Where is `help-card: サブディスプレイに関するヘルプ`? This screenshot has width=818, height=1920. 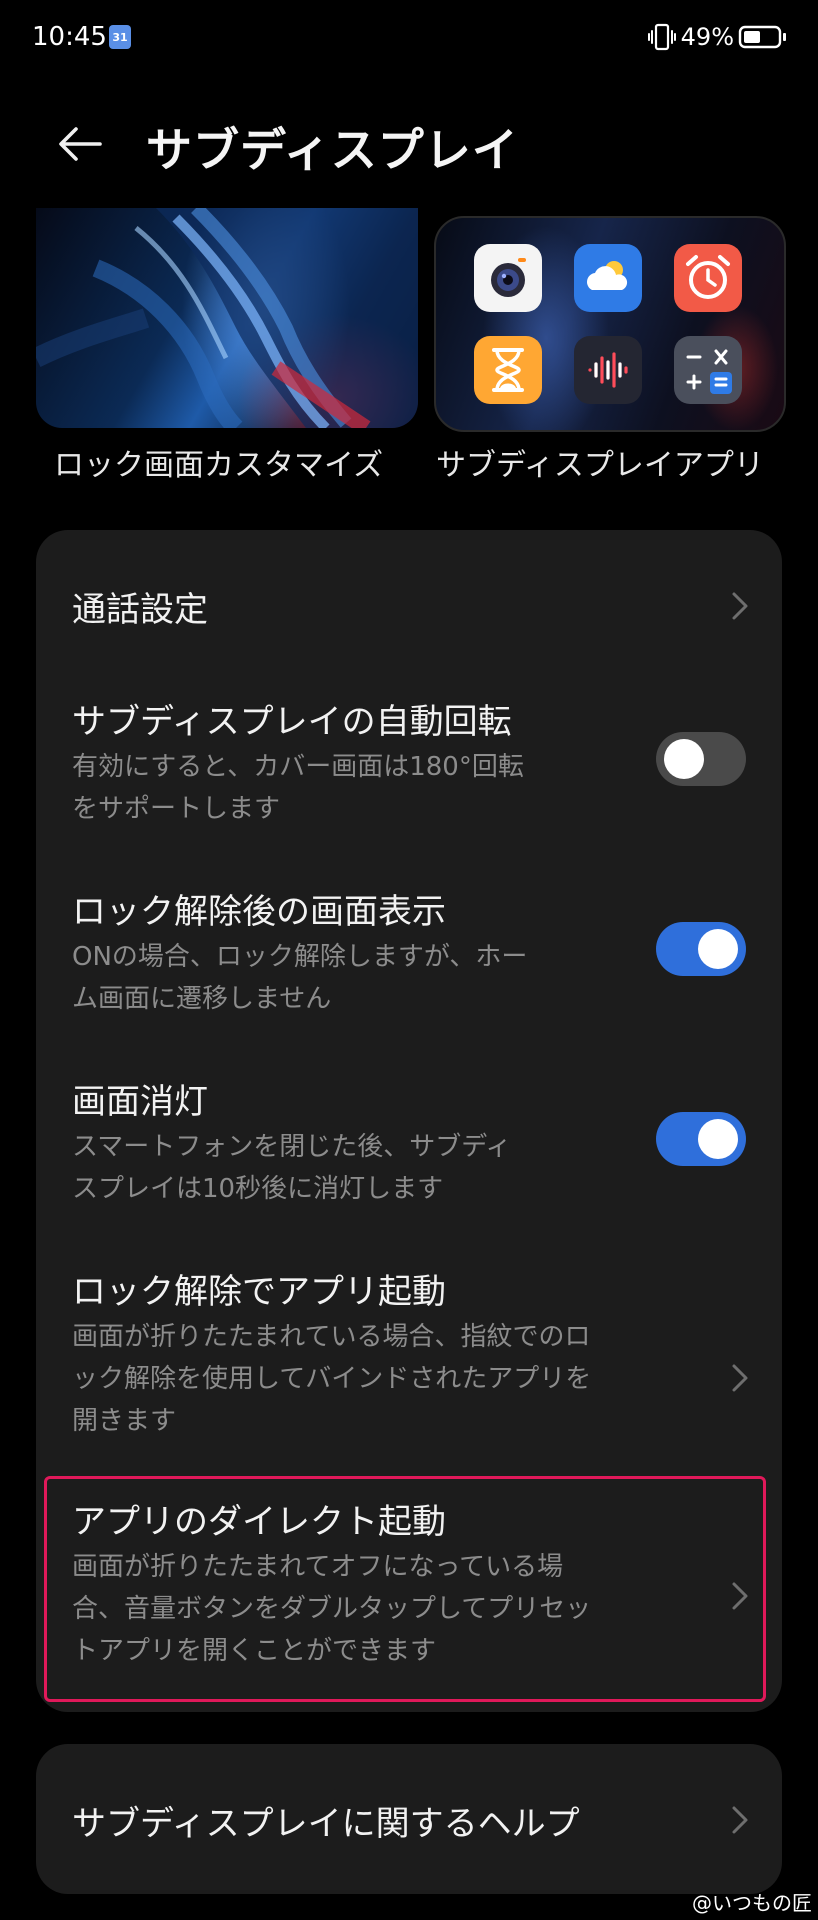
help-card: サブディスプレイに関するヘルプ is located at coordinates (409, 1819).